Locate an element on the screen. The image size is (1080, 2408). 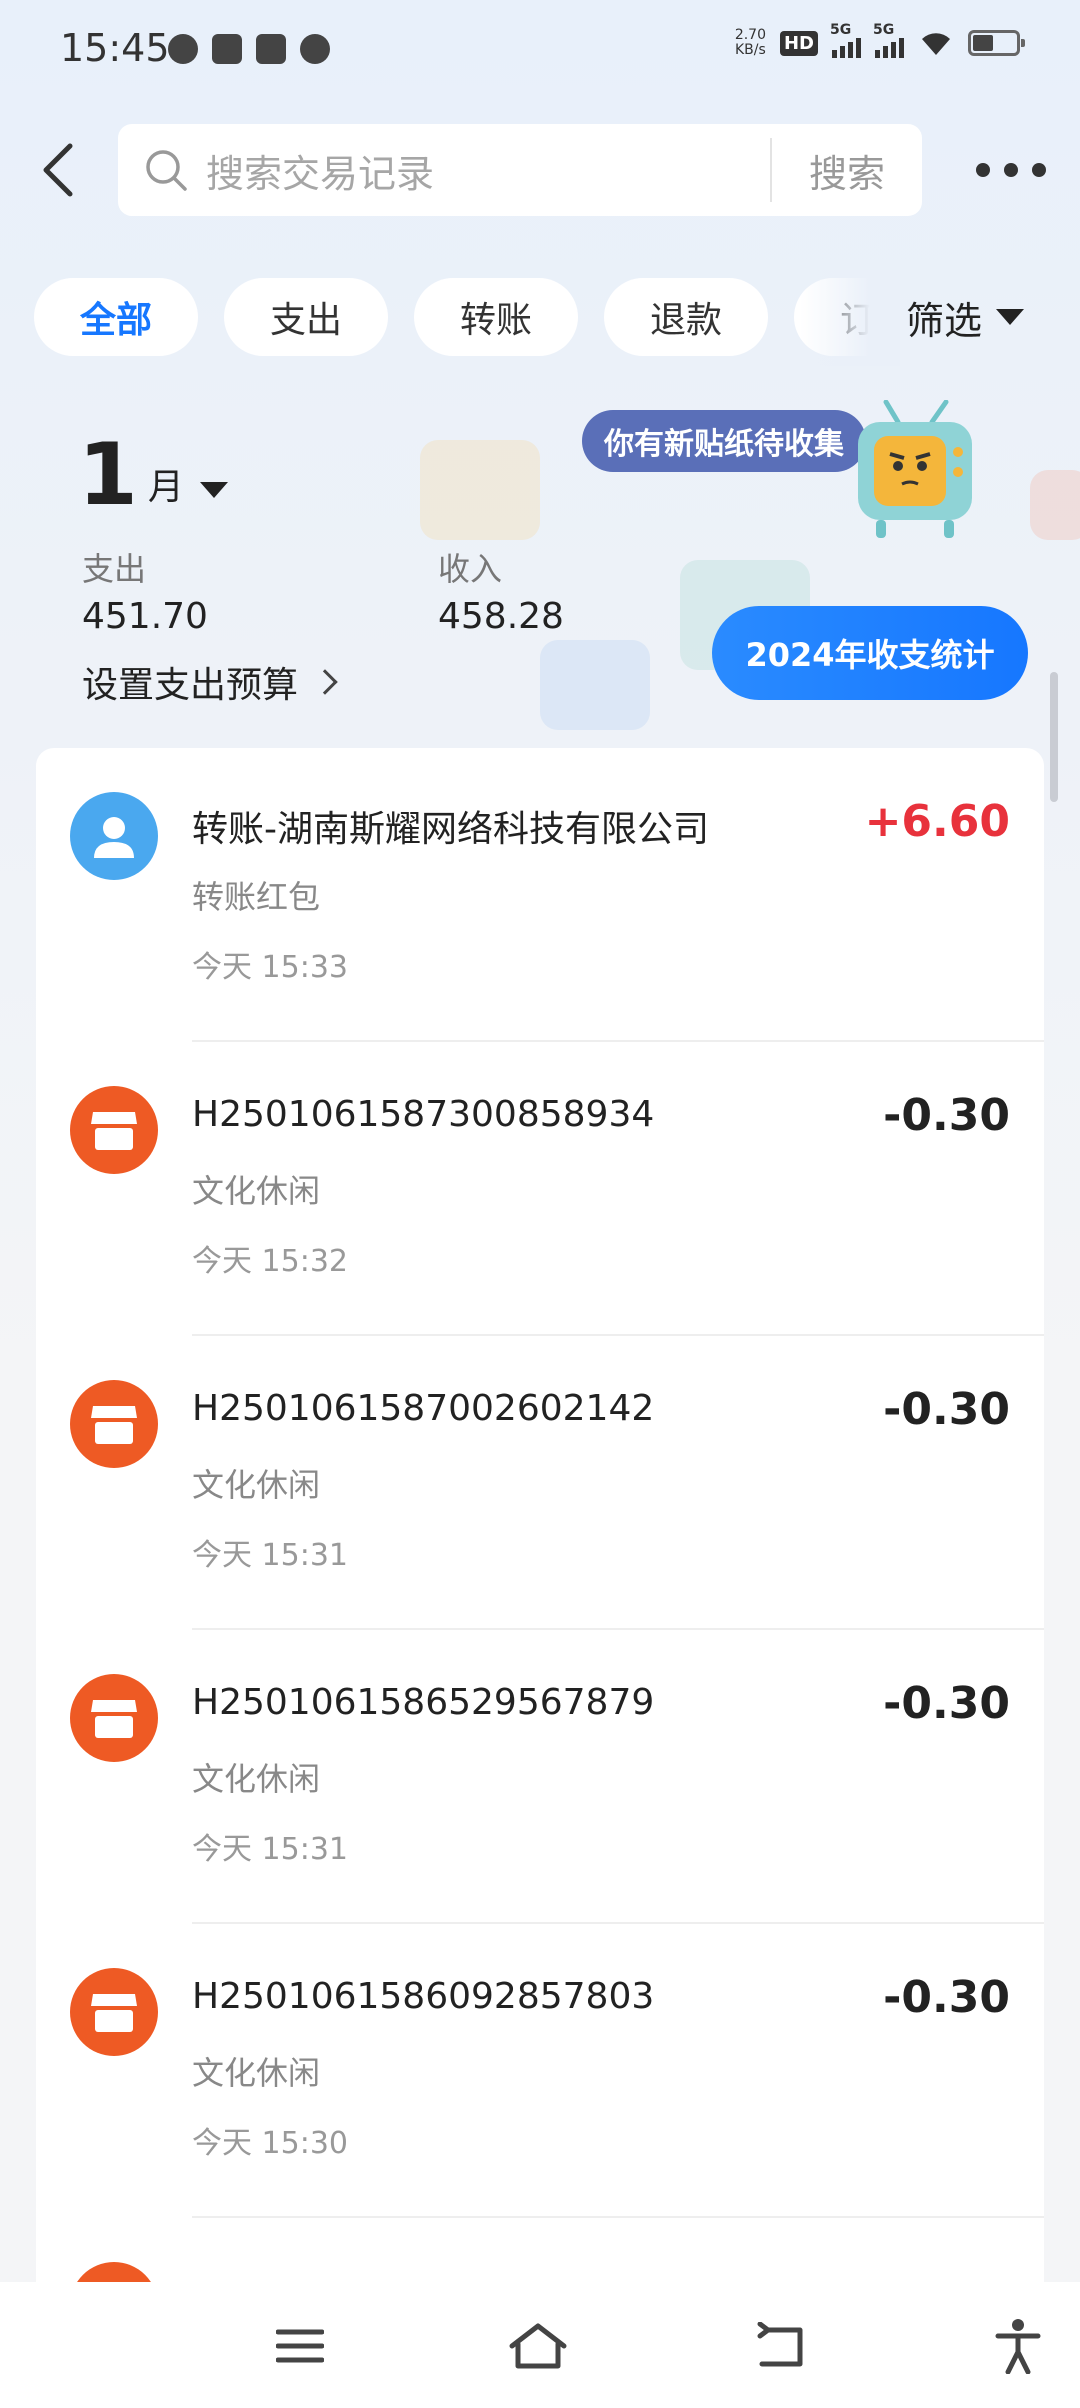
wifi-icon is located at coordinates (936, 44).